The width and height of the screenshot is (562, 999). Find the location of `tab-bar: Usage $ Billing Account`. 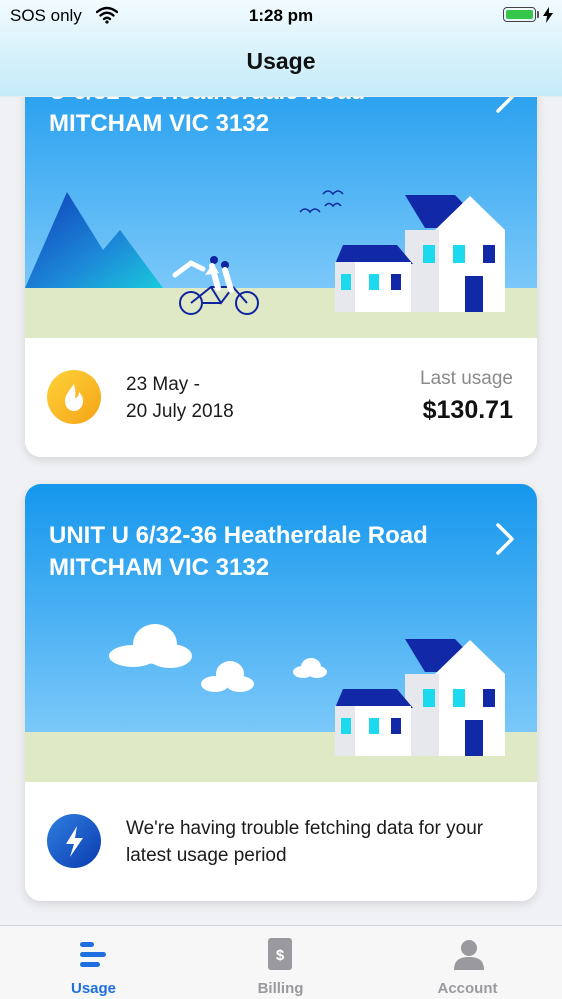

tab-bar: Usage $ Billing Account is located at coordinates (281, 962).